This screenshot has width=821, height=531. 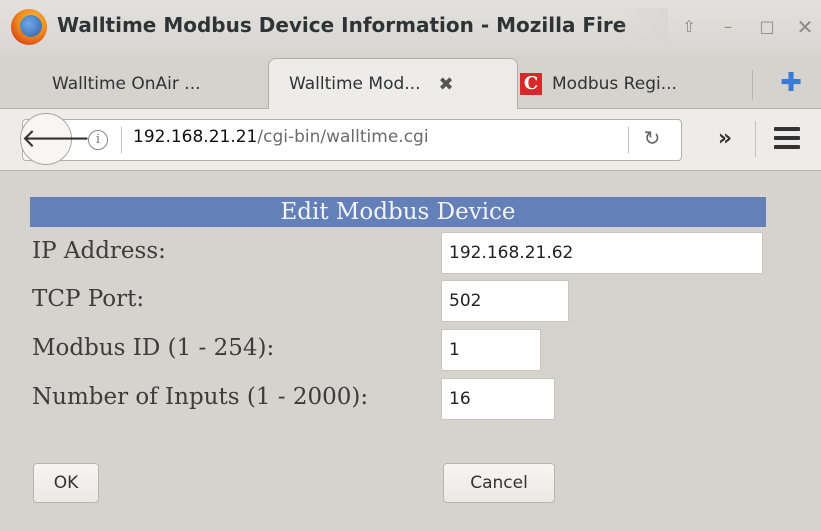 I want to click on back-button: 🡐, so click(x=55, y=139).